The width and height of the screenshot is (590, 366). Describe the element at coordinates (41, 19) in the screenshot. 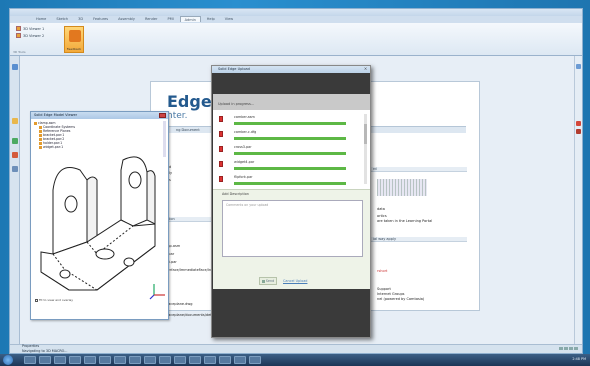

I see `ribbon-tab: Home` at that location.